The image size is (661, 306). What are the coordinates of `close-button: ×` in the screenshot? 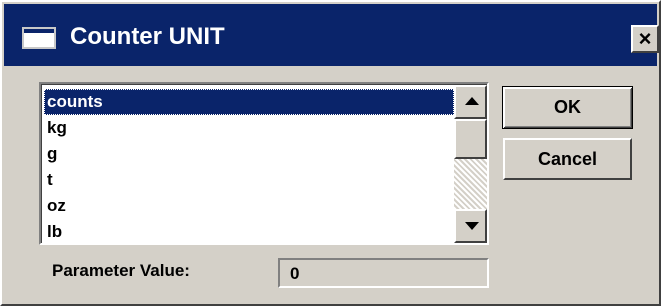 It's located at (645, 39).